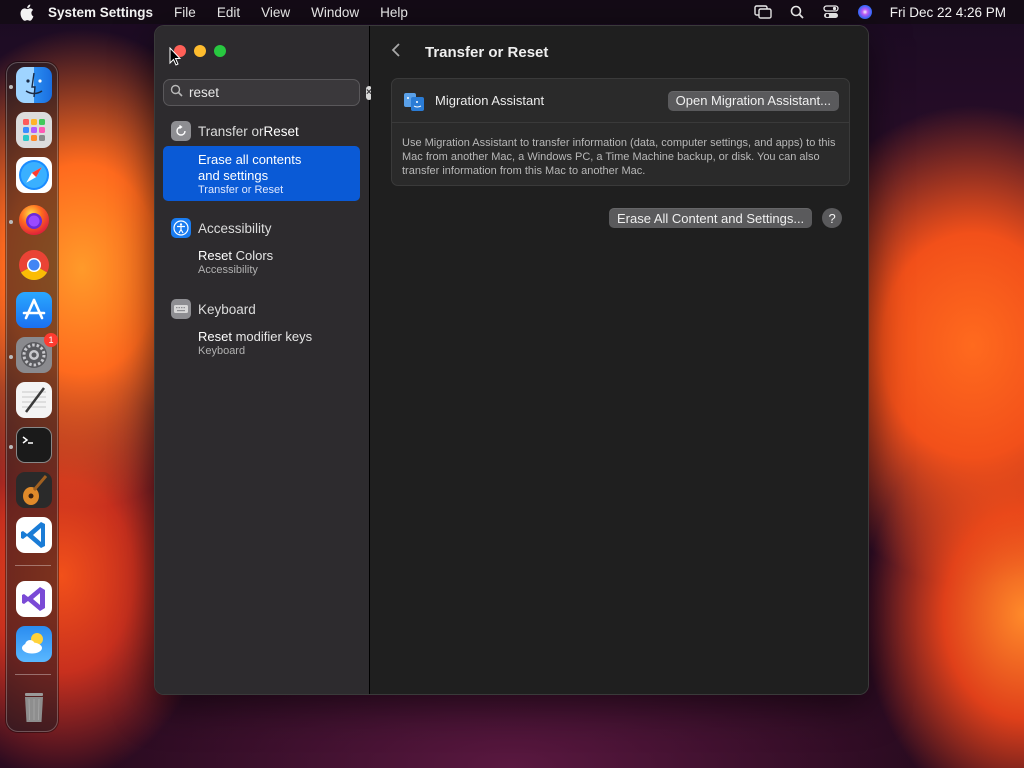 Image resolution: width=1024 pixels, height=768 pixels. I want to click on app-store-icon, so click(34, 310).